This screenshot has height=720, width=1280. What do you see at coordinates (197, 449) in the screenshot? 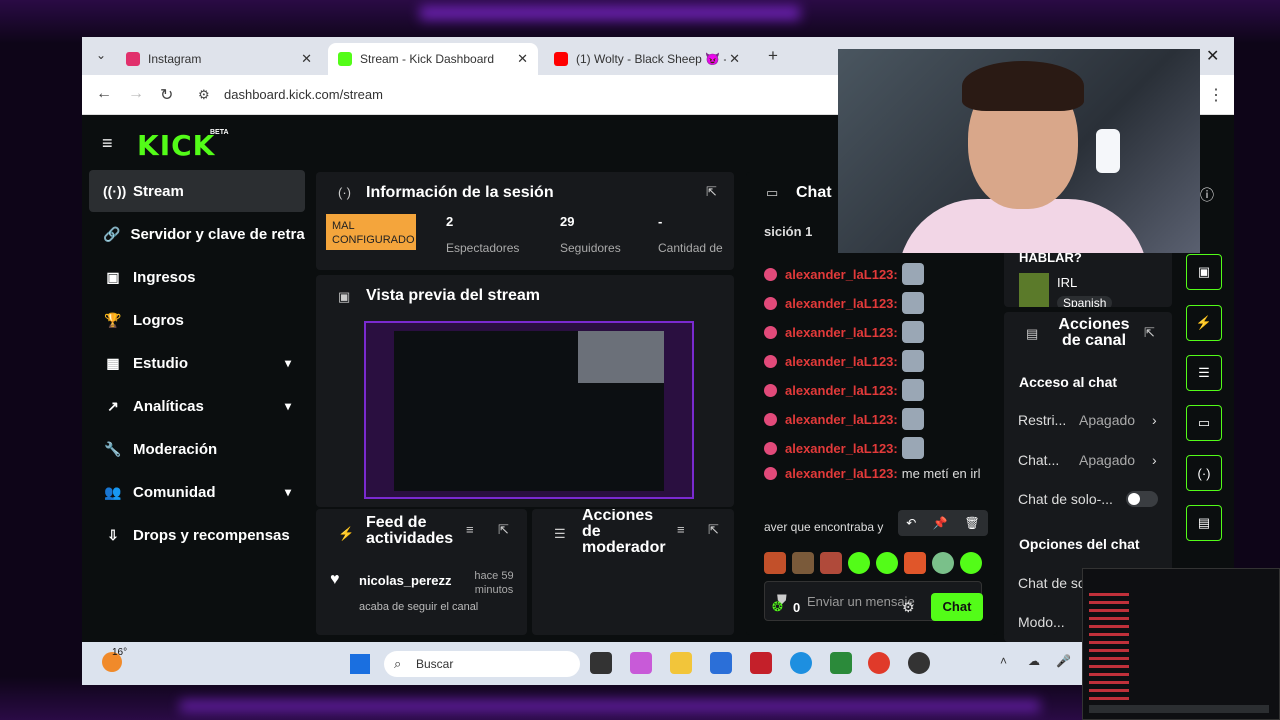
I see `sidebar-item-moderation: 🔧 Moderación` at bounding box center [197, 449].